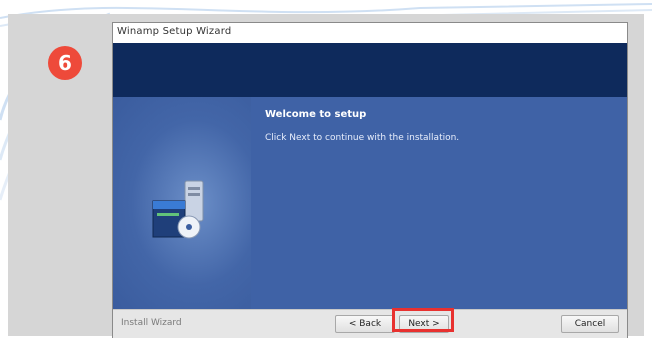  What do you see at coordinates (365, 324) in the screenshot?
I see `back-button: < Back` at bounding box center [365, 324].